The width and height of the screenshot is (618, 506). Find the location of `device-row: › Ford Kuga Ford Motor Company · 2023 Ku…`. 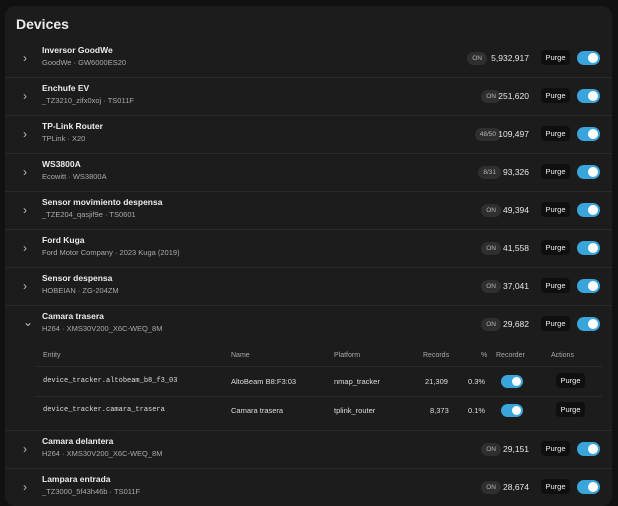

device-row: › Ford Kuga Ford Motor Company · 2023 Ku… is located at coordinates (308, 249).